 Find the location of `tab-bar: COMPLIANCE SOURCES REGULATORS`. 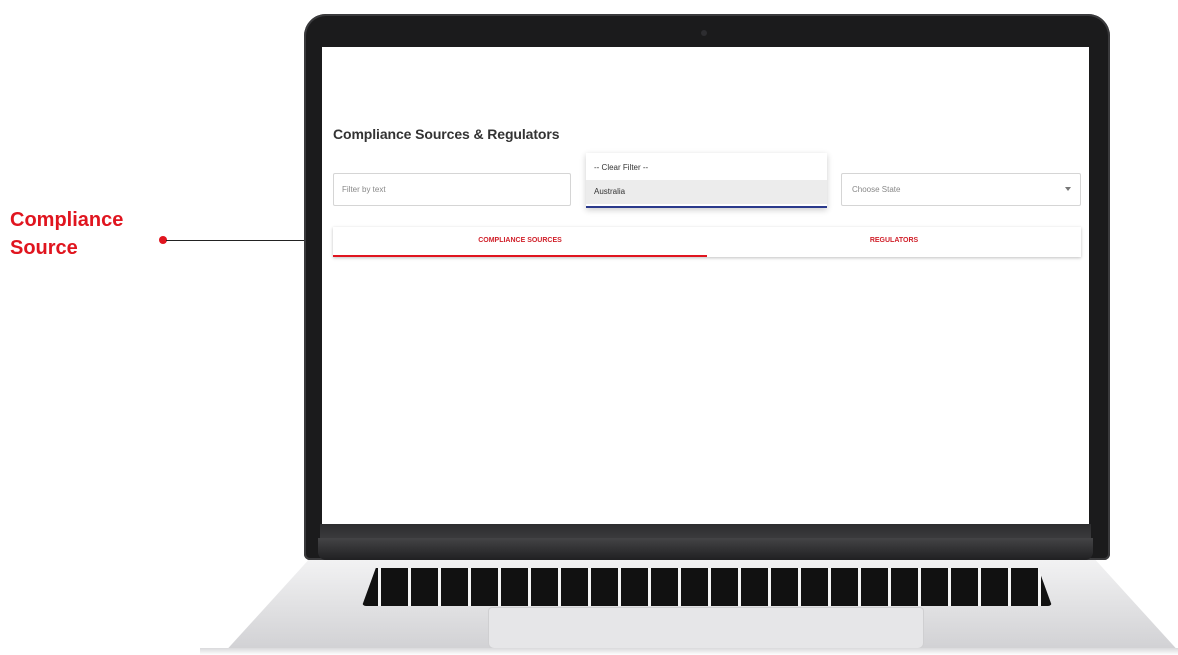

tab-bar: COMPLIANCE SOURCES REGULATORS is located at coordinates (707, 242).